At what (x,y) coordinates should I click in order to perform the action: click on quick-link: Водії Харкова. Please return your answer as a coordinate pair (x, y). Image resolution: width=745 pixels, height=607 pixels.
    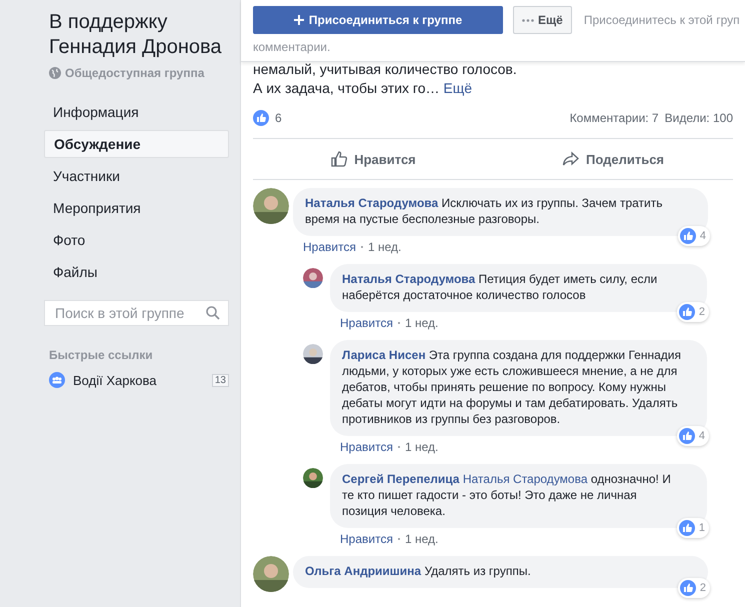
    Looking at the image, I should click on (138, 380).